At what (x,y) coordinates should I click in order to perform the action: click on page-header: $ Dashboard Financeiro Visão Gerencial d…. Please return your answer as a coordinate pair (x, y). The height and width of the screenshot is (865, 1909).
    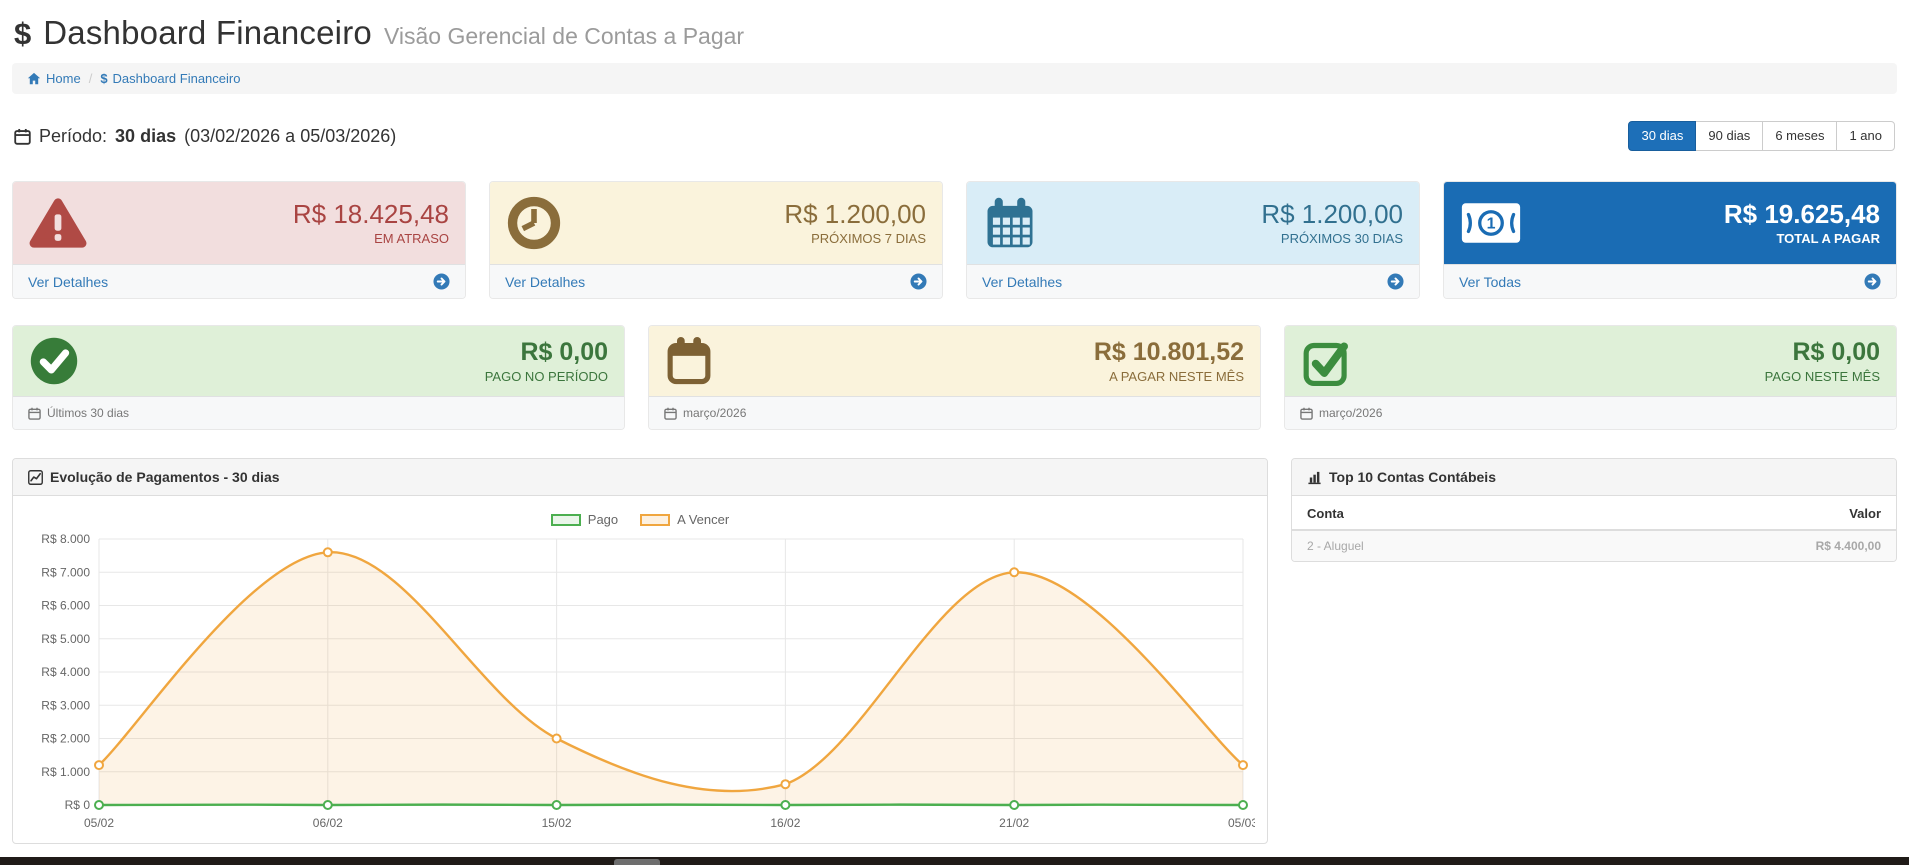
    Looking at the image, I should click on (954, 32).